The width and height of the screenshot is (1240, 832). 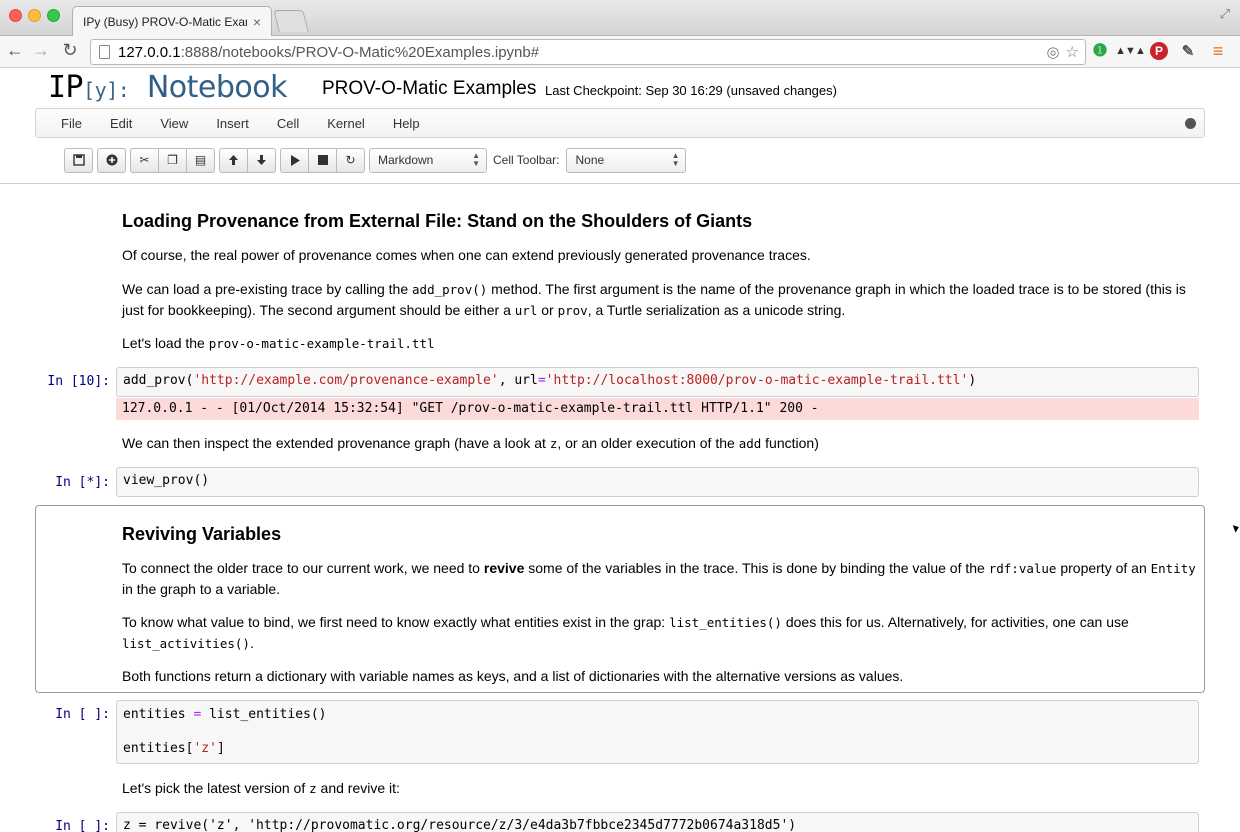 I want to click on page-icon, so click(x=104, y=52).